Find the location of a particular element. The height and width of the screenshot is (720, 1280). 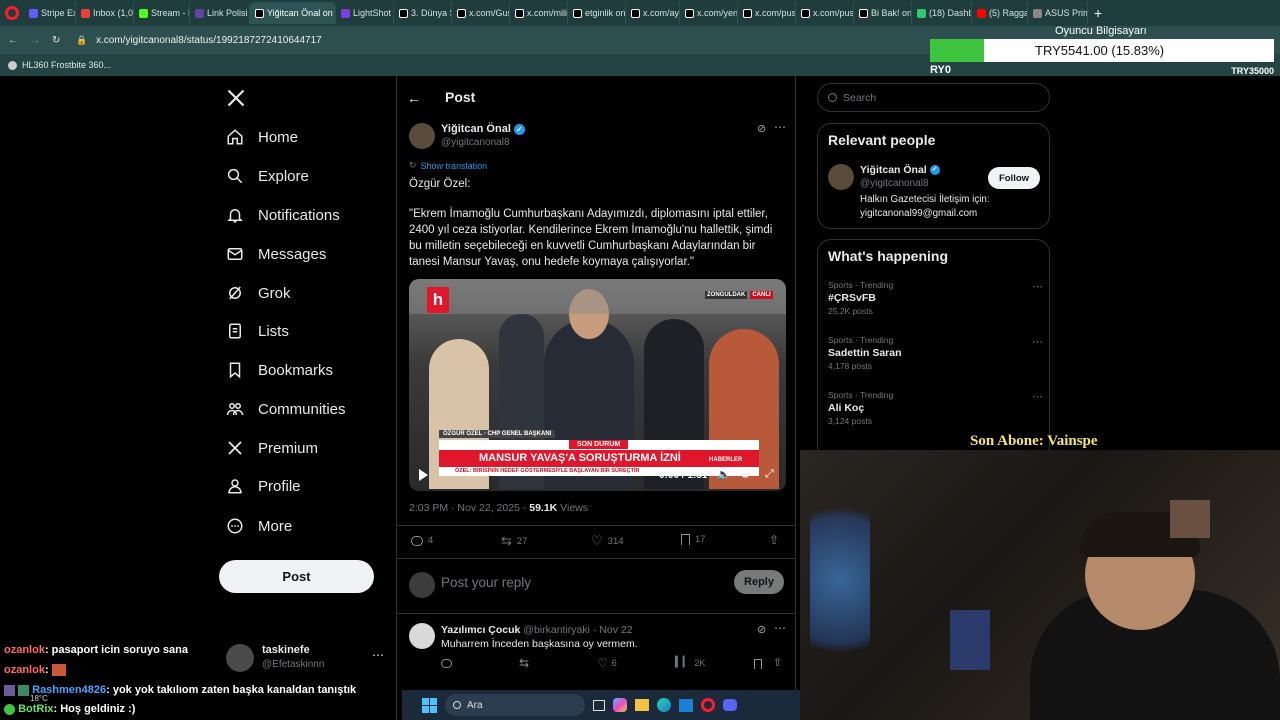

tab-x-8: x.com/pus is located at coordinates (767, 13).